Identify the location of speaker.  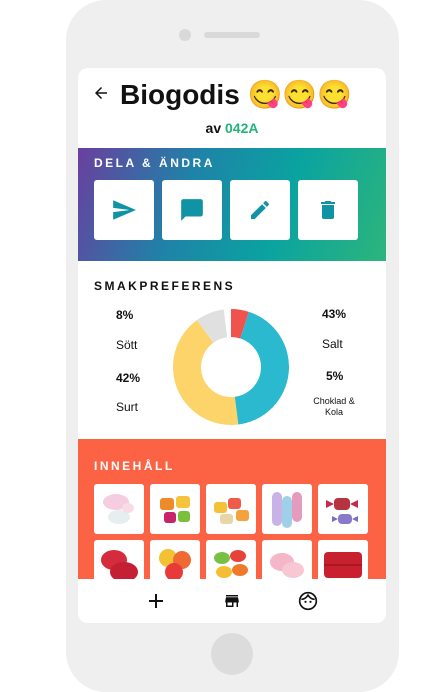
(232, 35).